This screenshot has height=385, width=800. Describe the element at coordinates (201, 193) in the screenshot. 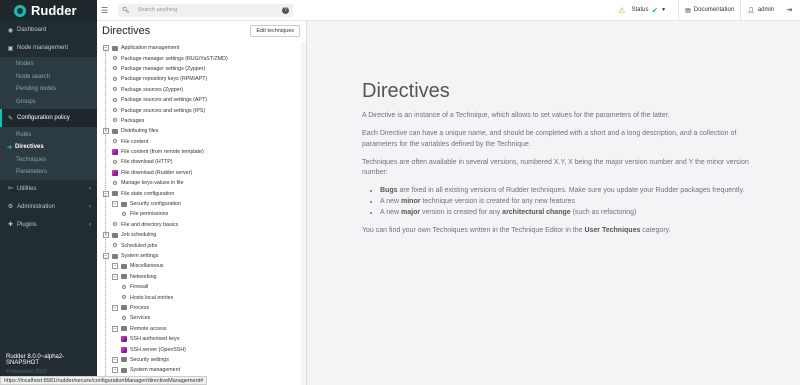

I see `tree-category: − File state configuration` at that location.